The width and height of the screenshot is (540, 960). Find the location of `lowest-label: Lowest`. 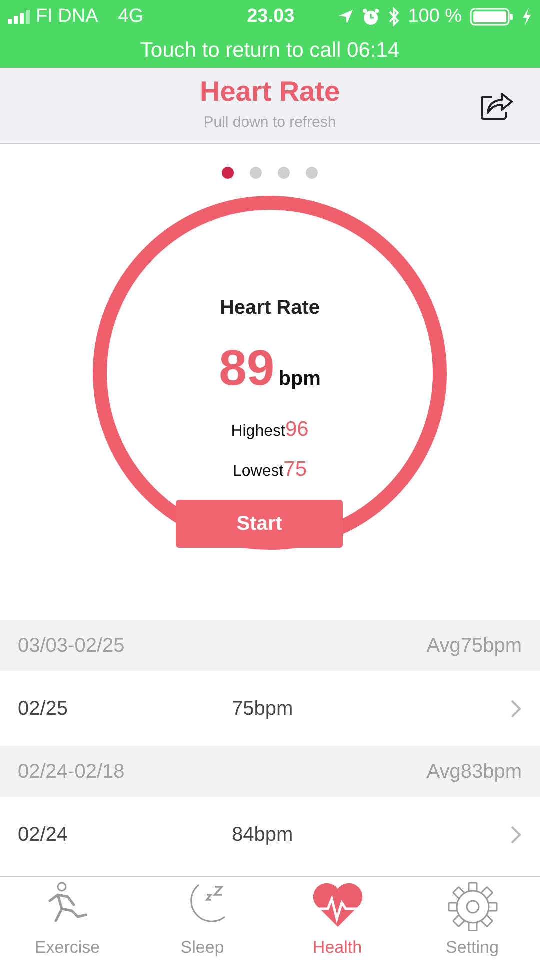

lowest-label: Lowest is located at coordinates (258, 472).